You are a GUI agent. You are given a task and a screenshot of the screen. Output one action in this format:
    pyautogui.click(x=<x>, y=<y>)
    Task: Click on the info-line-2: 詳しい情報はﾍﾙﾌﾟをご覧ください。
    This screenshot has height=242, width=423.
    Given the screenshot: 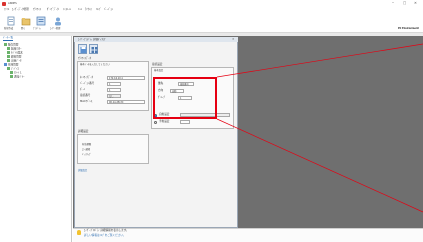 What is the action you would take?
    pyautogui.click(x=105, y=236)
    